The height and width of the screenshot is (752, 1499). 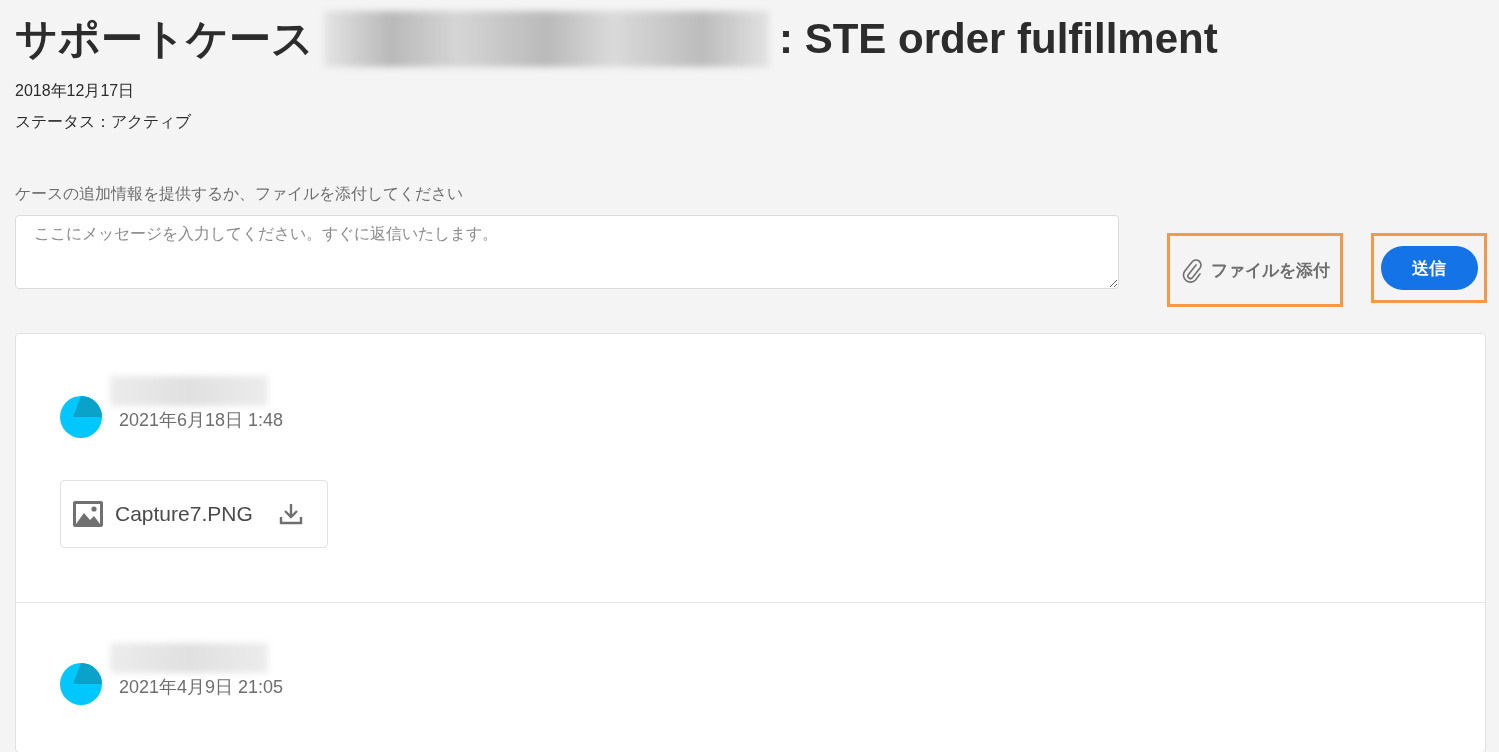 What do you see at coordinates (567, 252) in the screenshot?
I see `message-field: ここにメッセージを入力してください。すぐに返信いたします。` at bounding box center [567, 252].